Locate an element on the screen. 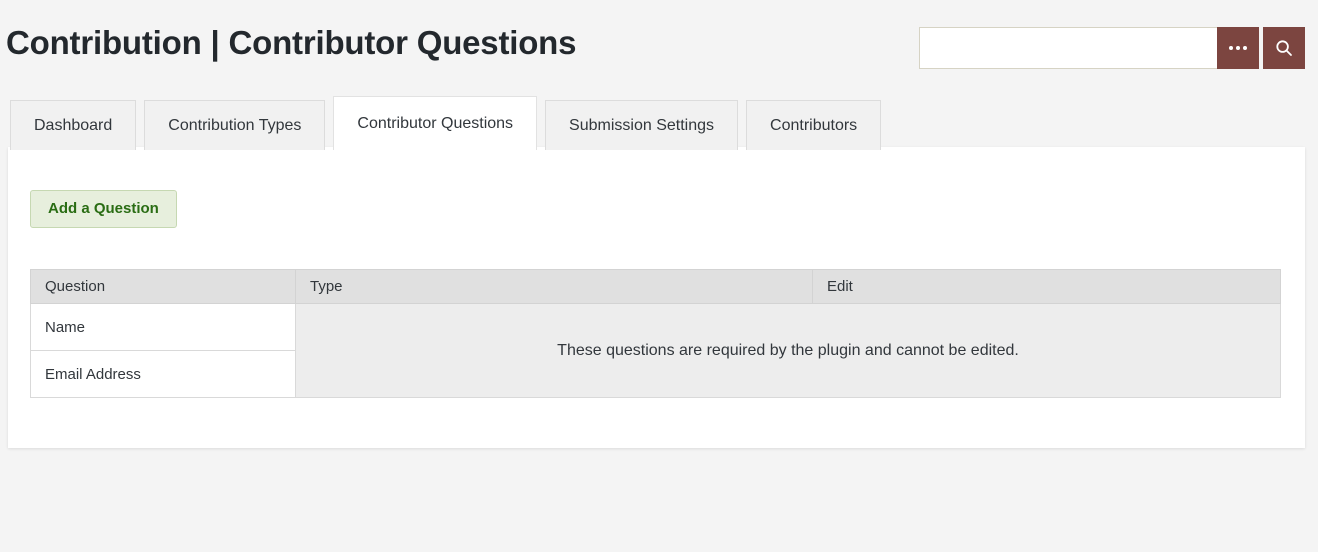 This screenshot has height=552, width=1318. column-header-type: Type is located at coordinates (554, 286).